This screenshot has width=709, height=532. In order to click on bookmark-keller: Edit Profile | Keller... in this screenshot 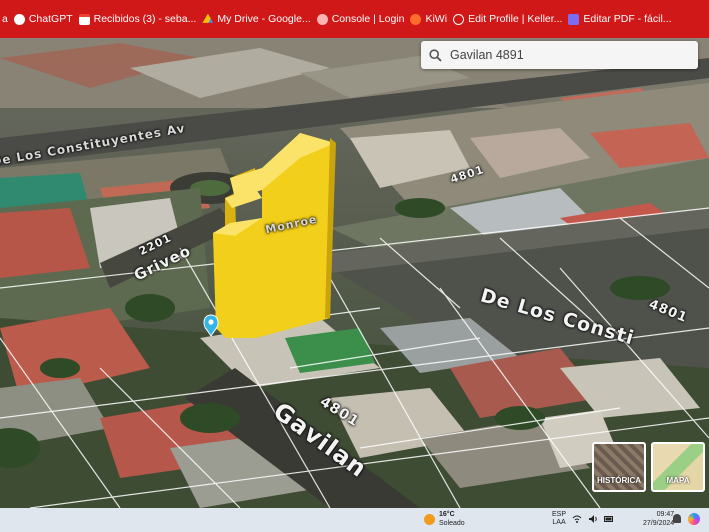, I will do `click(507, 19)`.